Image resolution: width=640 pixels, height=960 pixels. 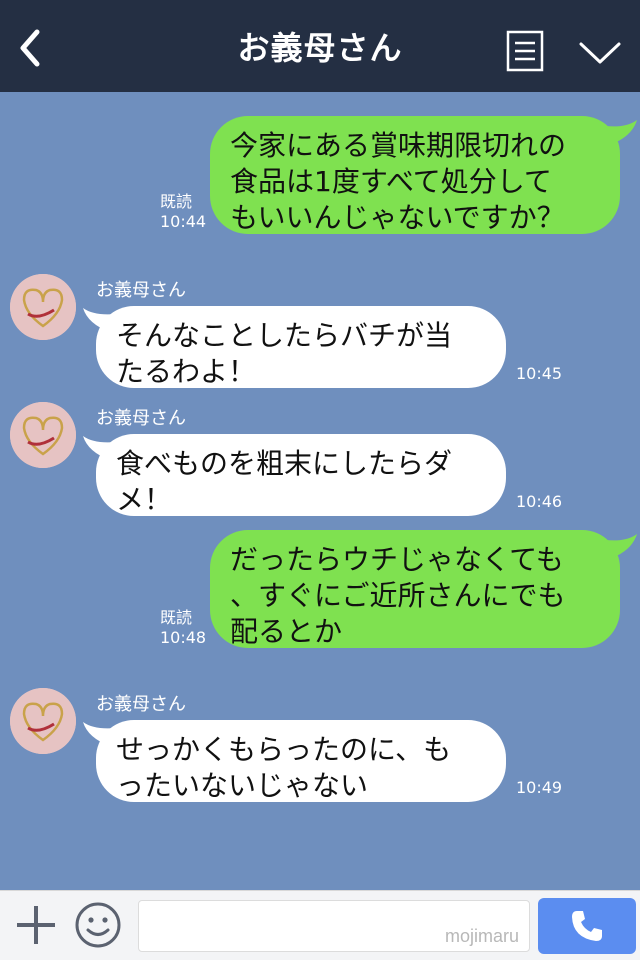 I want to click on chevron-down-icon, so click(x=600, y=53).